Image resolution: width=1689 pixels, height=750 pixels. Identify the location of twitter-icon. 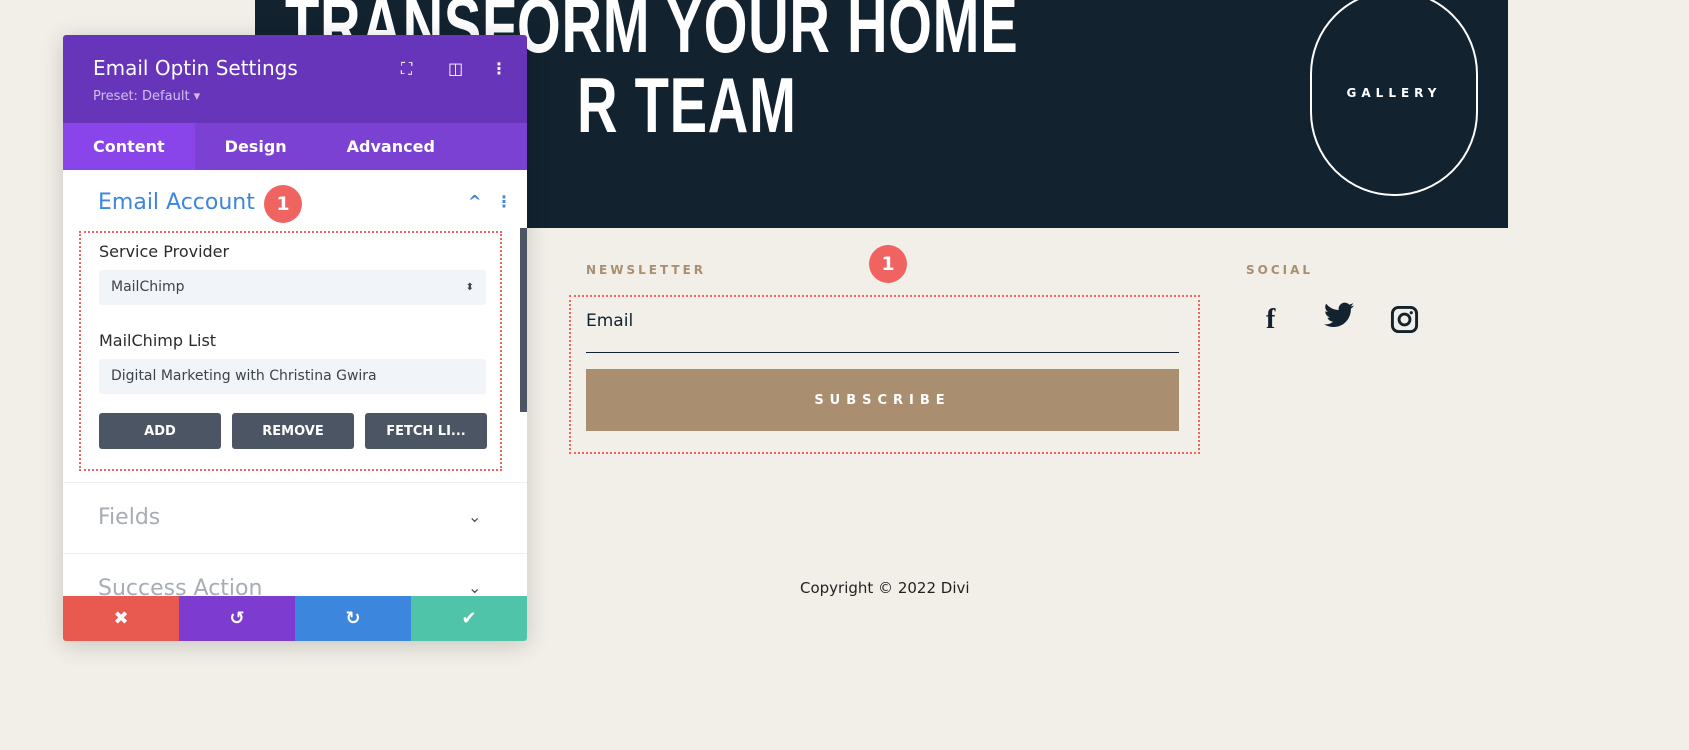
(1339, 318).